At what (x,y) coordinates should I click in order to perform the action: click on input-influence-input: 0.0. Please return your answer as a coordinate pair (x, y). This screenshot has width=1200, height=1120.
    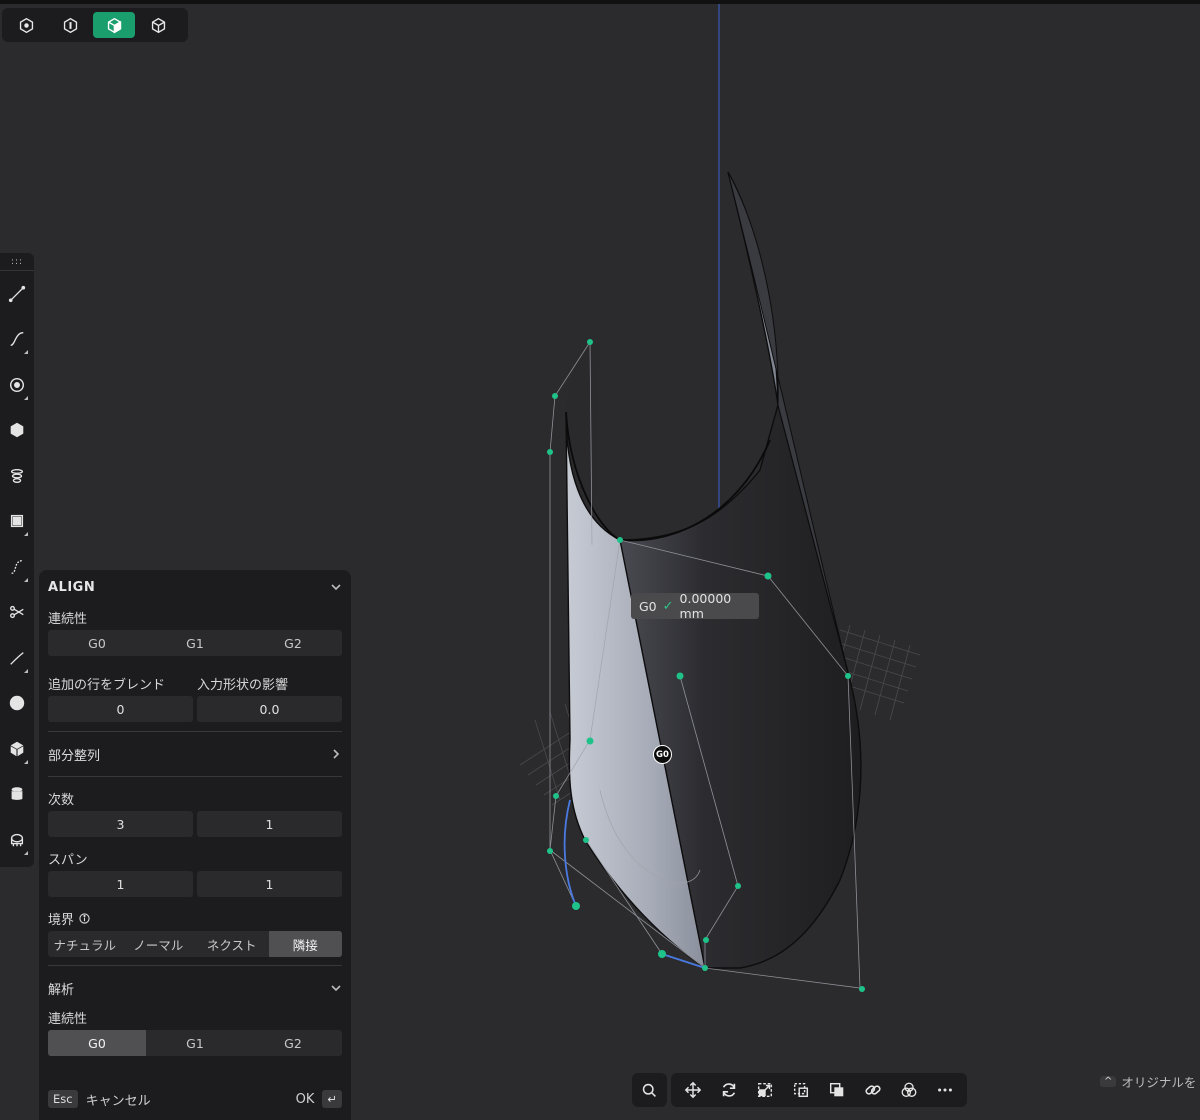
    Looking at the image, I should click on (269, 709).